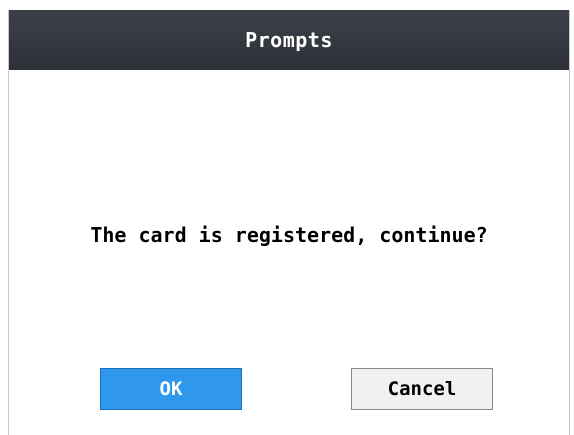 The width and height of the screenshot is (574, 435). I want to click on dialog-message: The card is registered, continue?, so click(289, 235).